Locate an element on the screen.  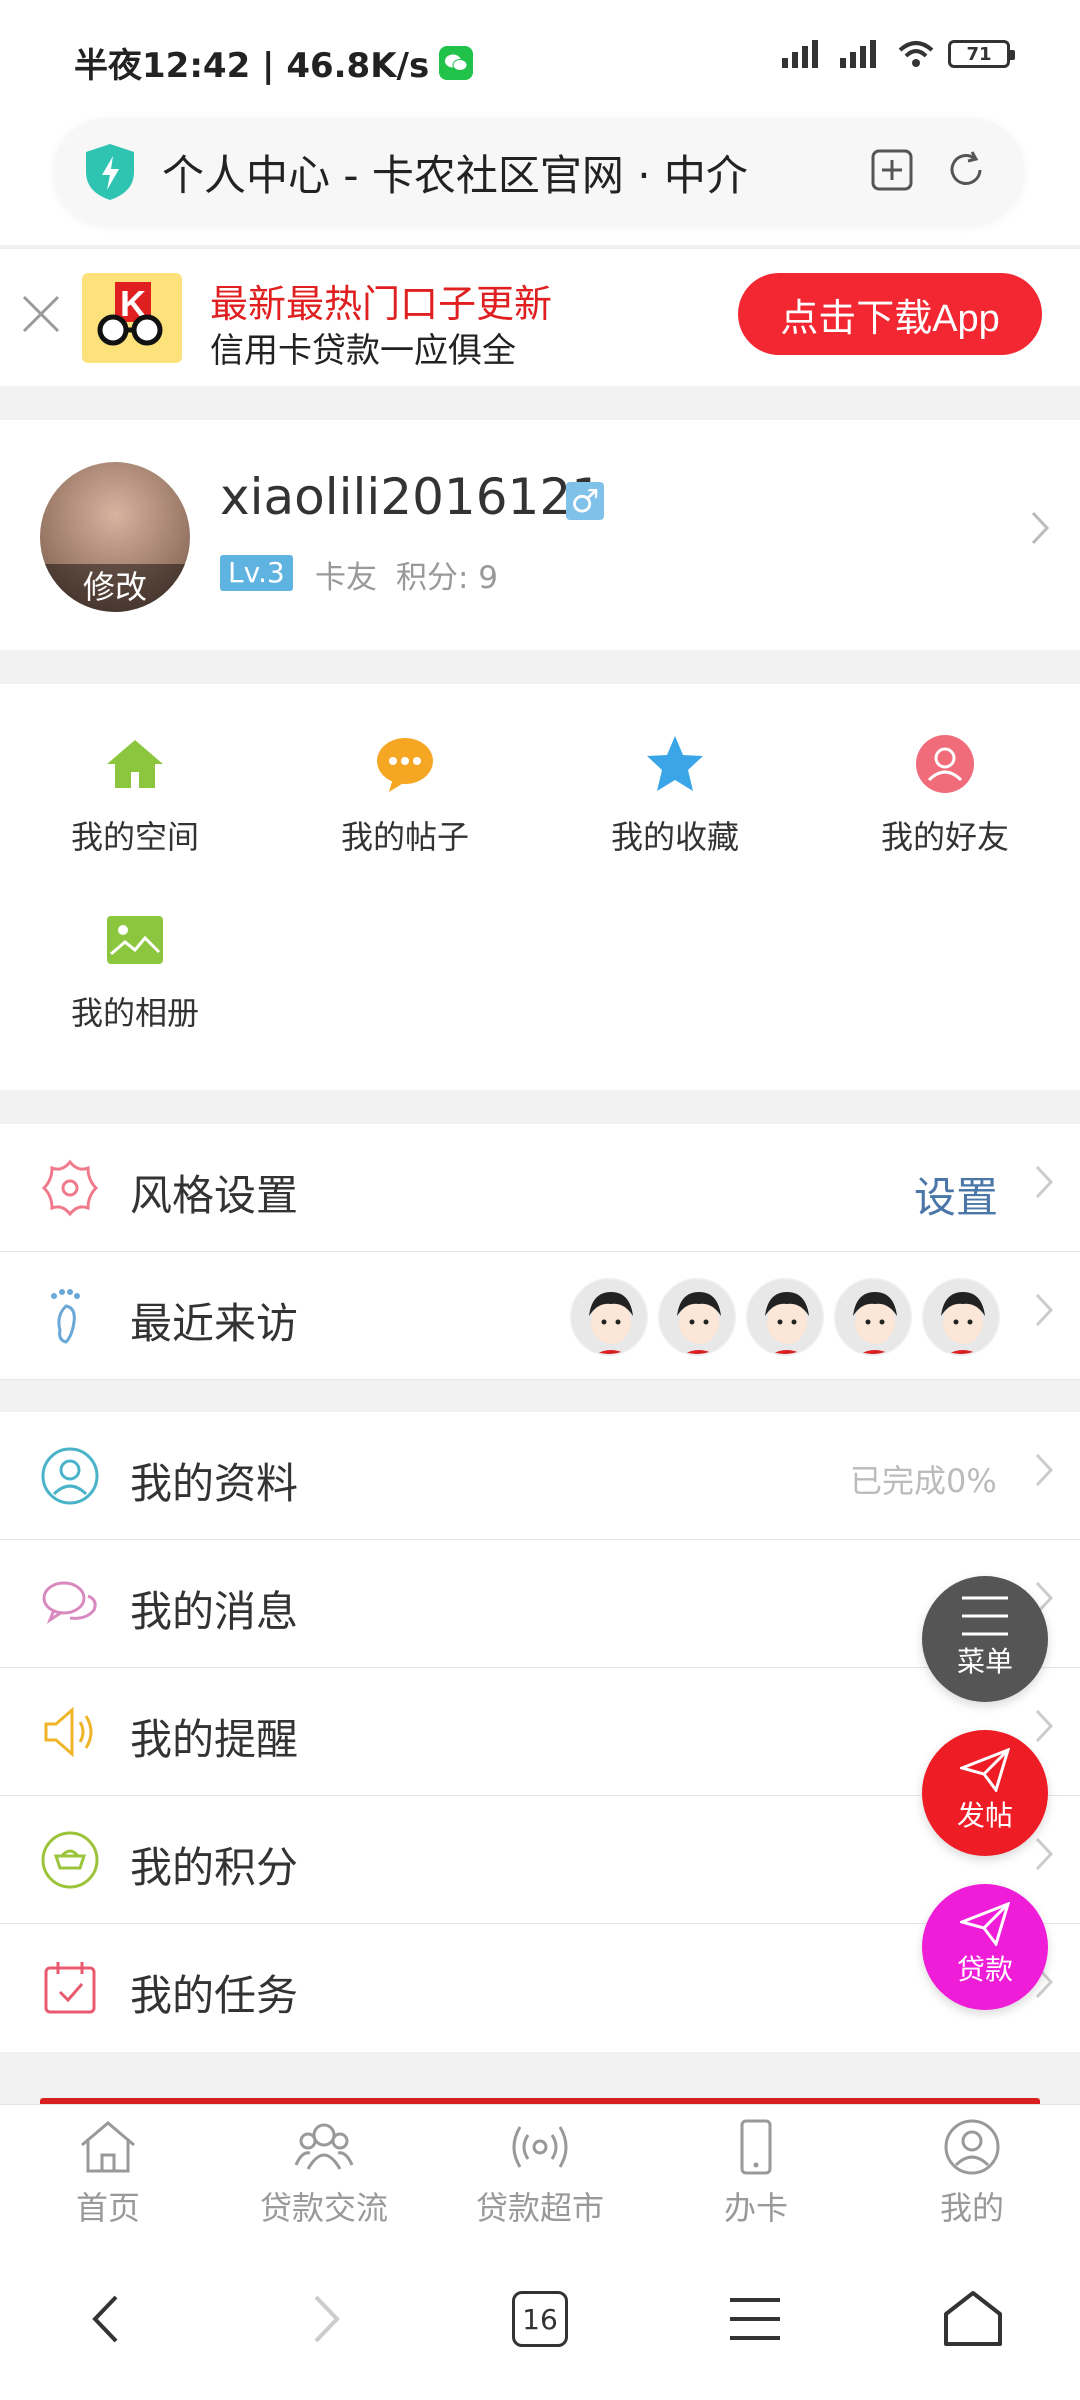
security-shield-icon is located at coordinates (110, 174).